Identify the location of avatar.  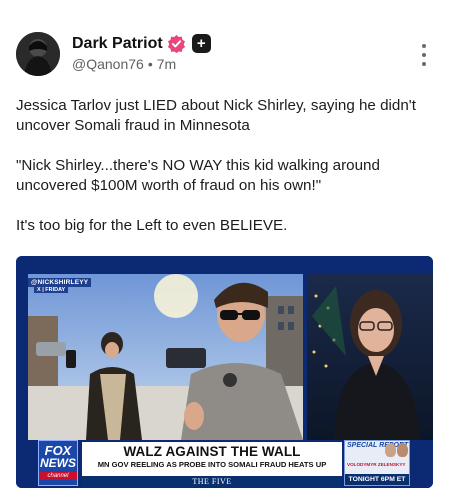
(38, 54).